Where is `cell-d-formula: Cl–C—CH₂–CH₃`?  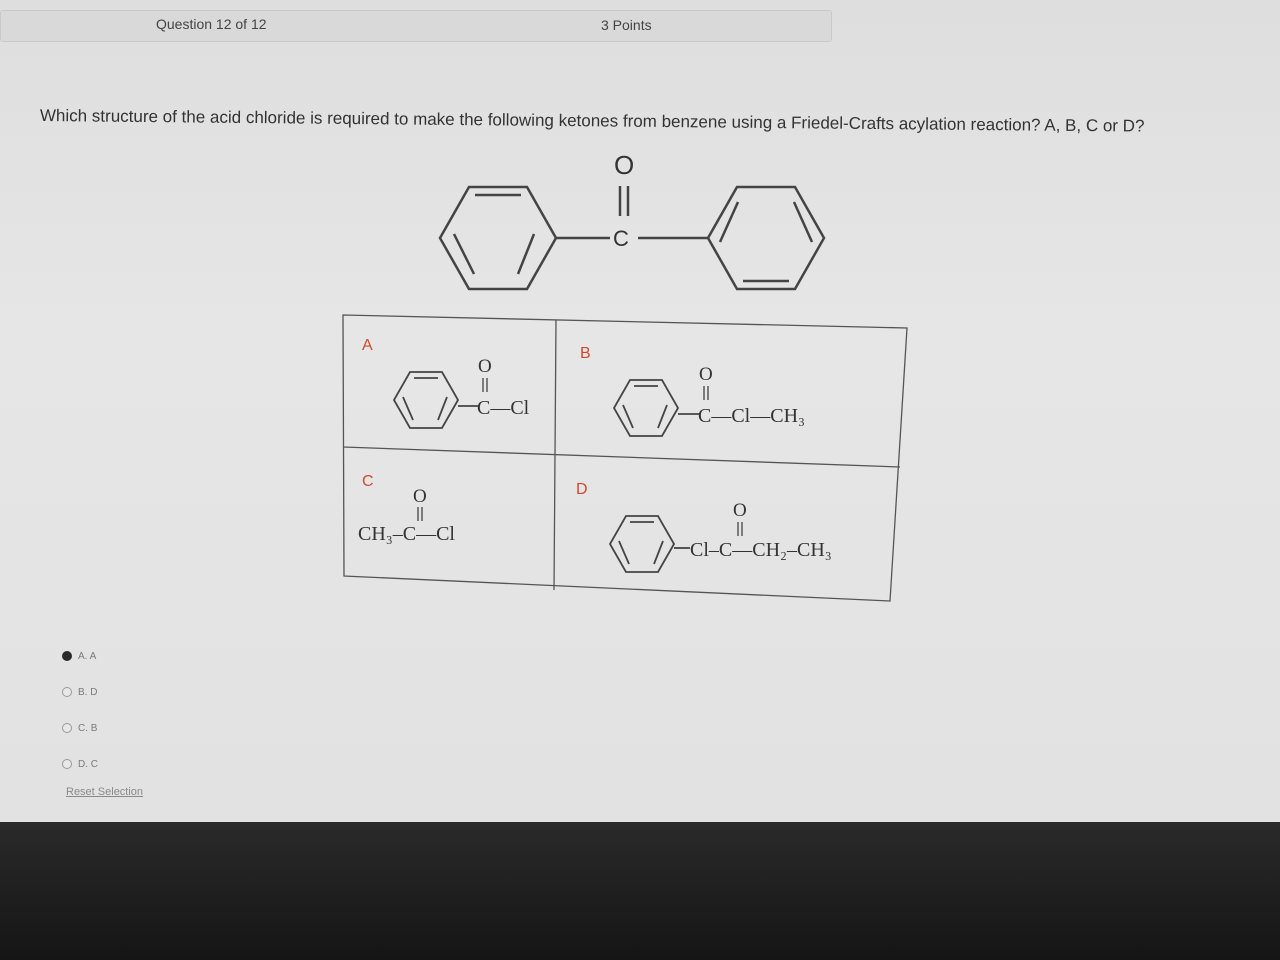 cell-d-formula: Cl–C—CH₂–CH₃ is located at coordinates (761, 550).